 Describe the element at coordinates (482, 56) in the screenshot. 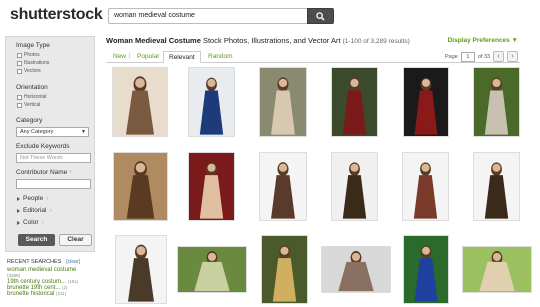

I see `pagination: Page 1 of 33 ‹ ›` at that location.